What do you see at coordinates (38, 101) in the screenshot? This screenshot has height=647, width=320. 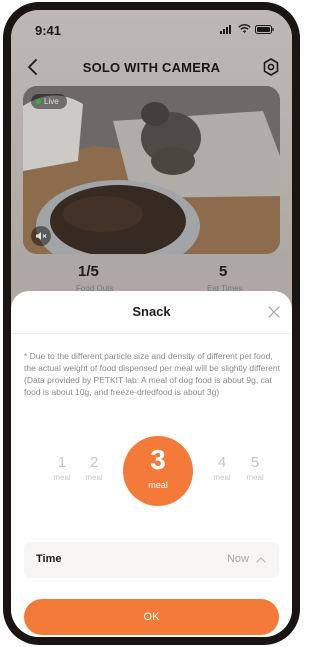 I see `live-indicator-dot` at bounding box center [38, 101].